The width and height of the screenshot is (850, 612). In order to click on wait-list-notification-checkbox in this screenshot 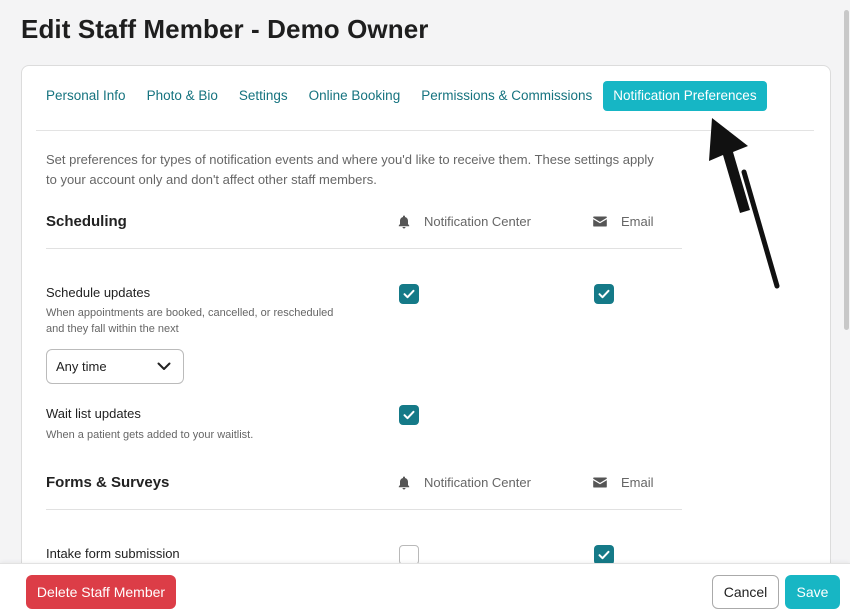, I will do `click(409, 415)`.